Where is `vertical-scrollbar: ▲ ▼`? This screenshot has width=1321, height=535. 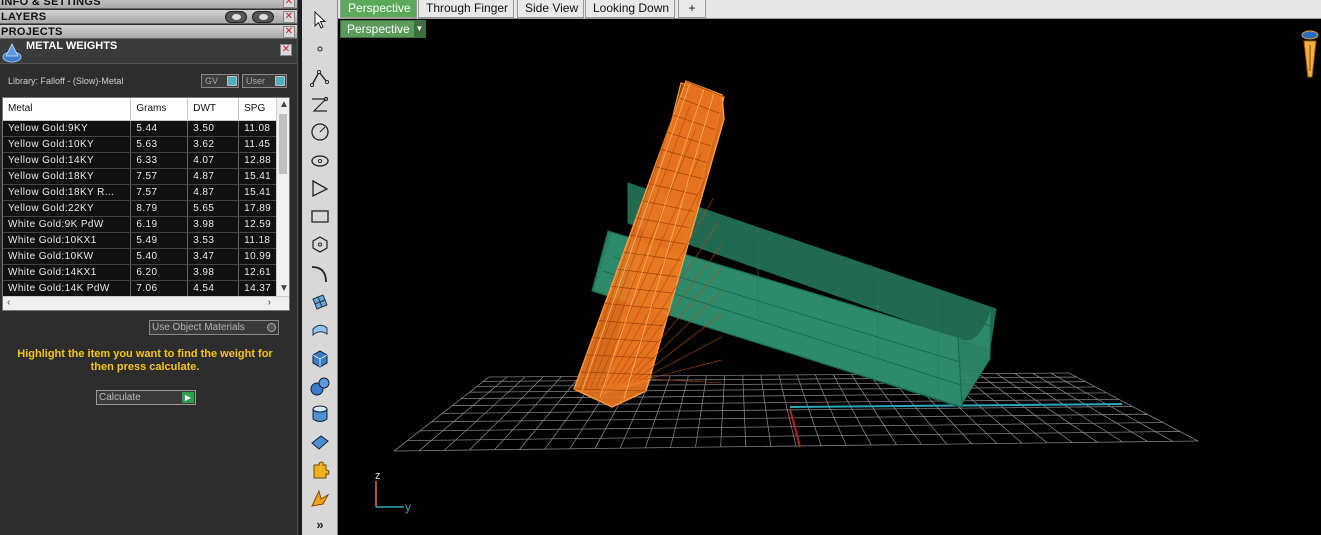
vertical-scrollbar: ▲ ▼ is located at coordinates (282, 197).